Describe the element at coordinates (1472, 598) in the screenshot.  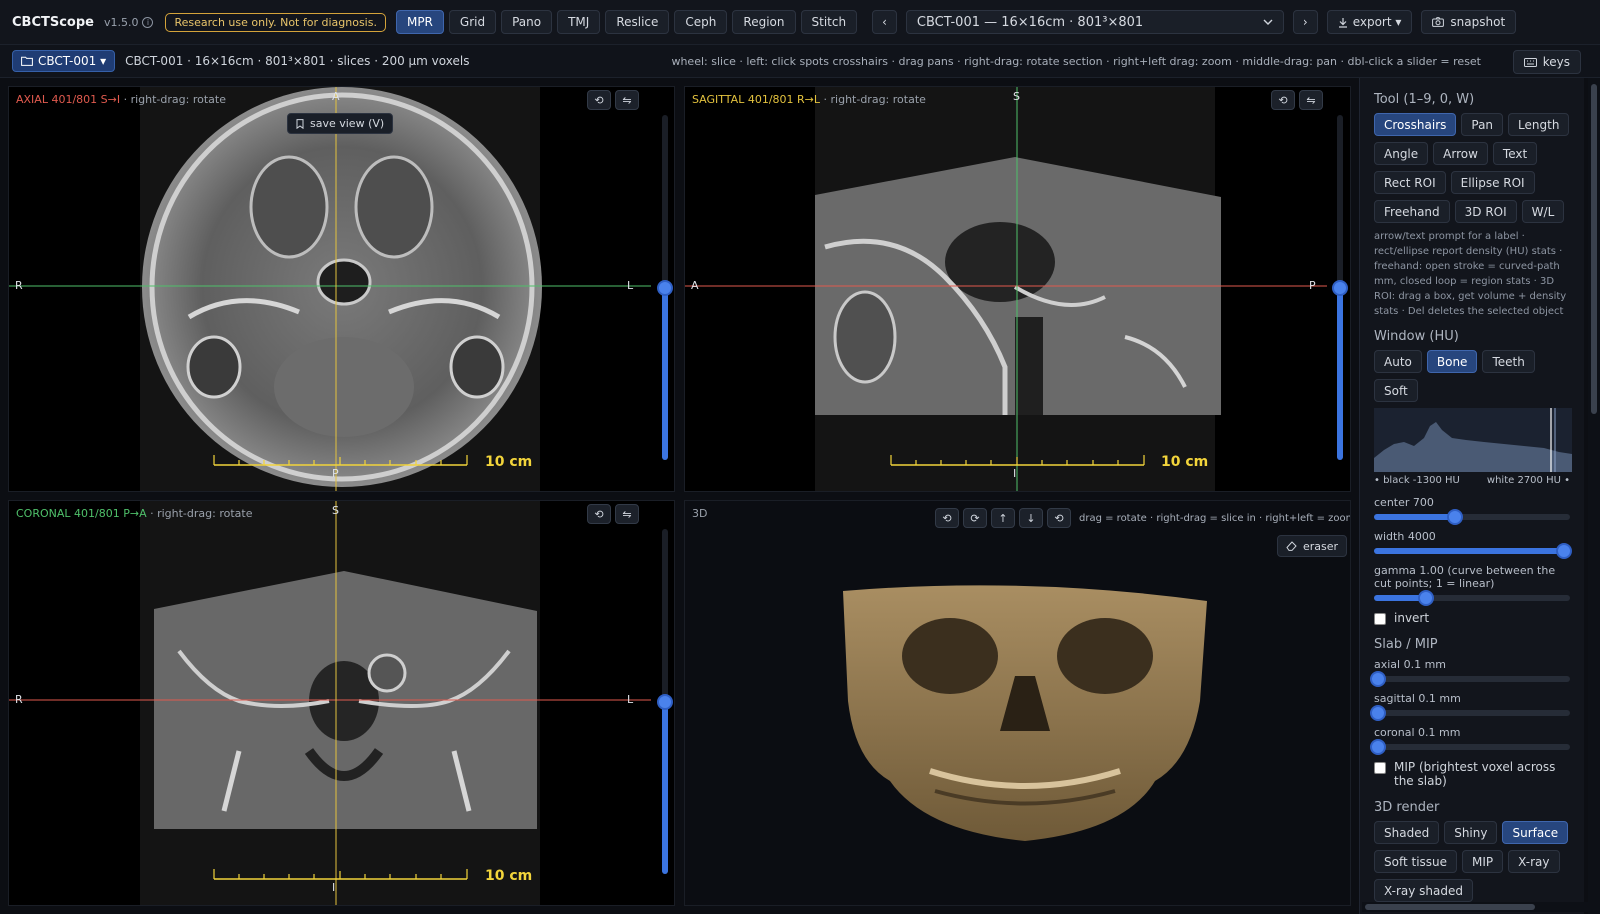
I see `gamma-slider` at that location.